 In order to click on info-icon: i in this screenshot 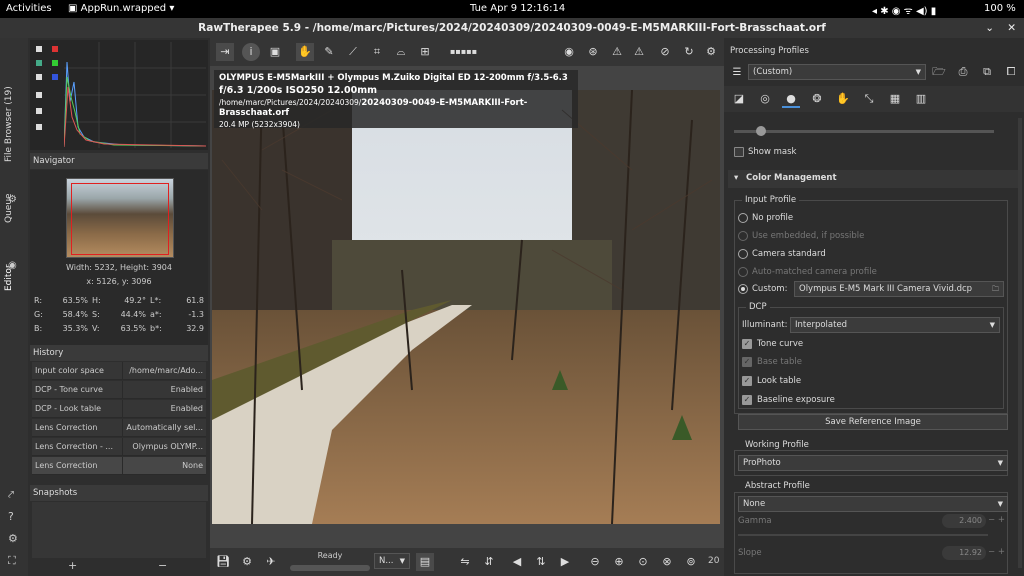, I will do `click(251, 52)`.